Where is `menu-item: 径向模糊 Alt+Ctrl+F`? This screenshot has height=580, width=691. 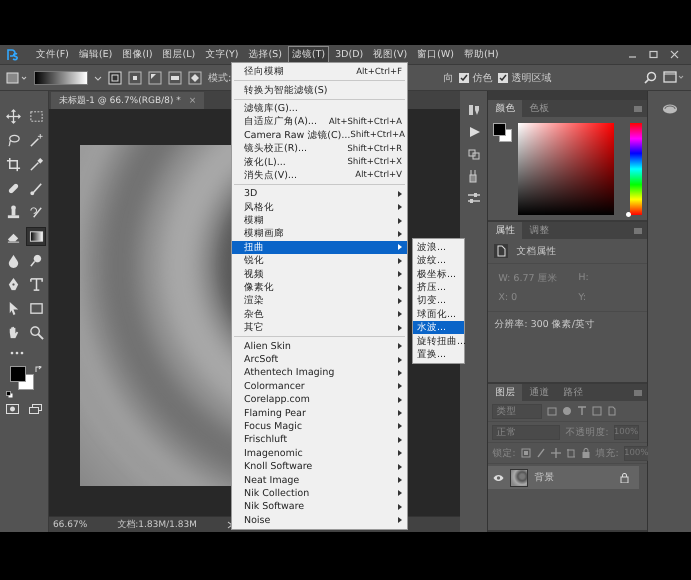 menu-item: 径向模糊 Alt+Ctrl+F is located at coordinates (319, 71).